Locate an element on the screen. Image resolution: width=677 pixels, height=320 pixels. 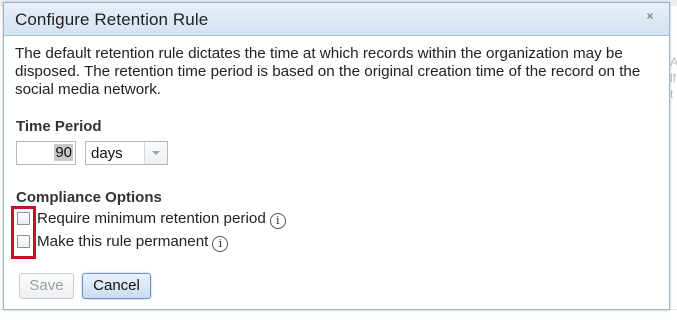
dialog-titlebar: Configure Retention Rule × is located at coordinates (336, 19).